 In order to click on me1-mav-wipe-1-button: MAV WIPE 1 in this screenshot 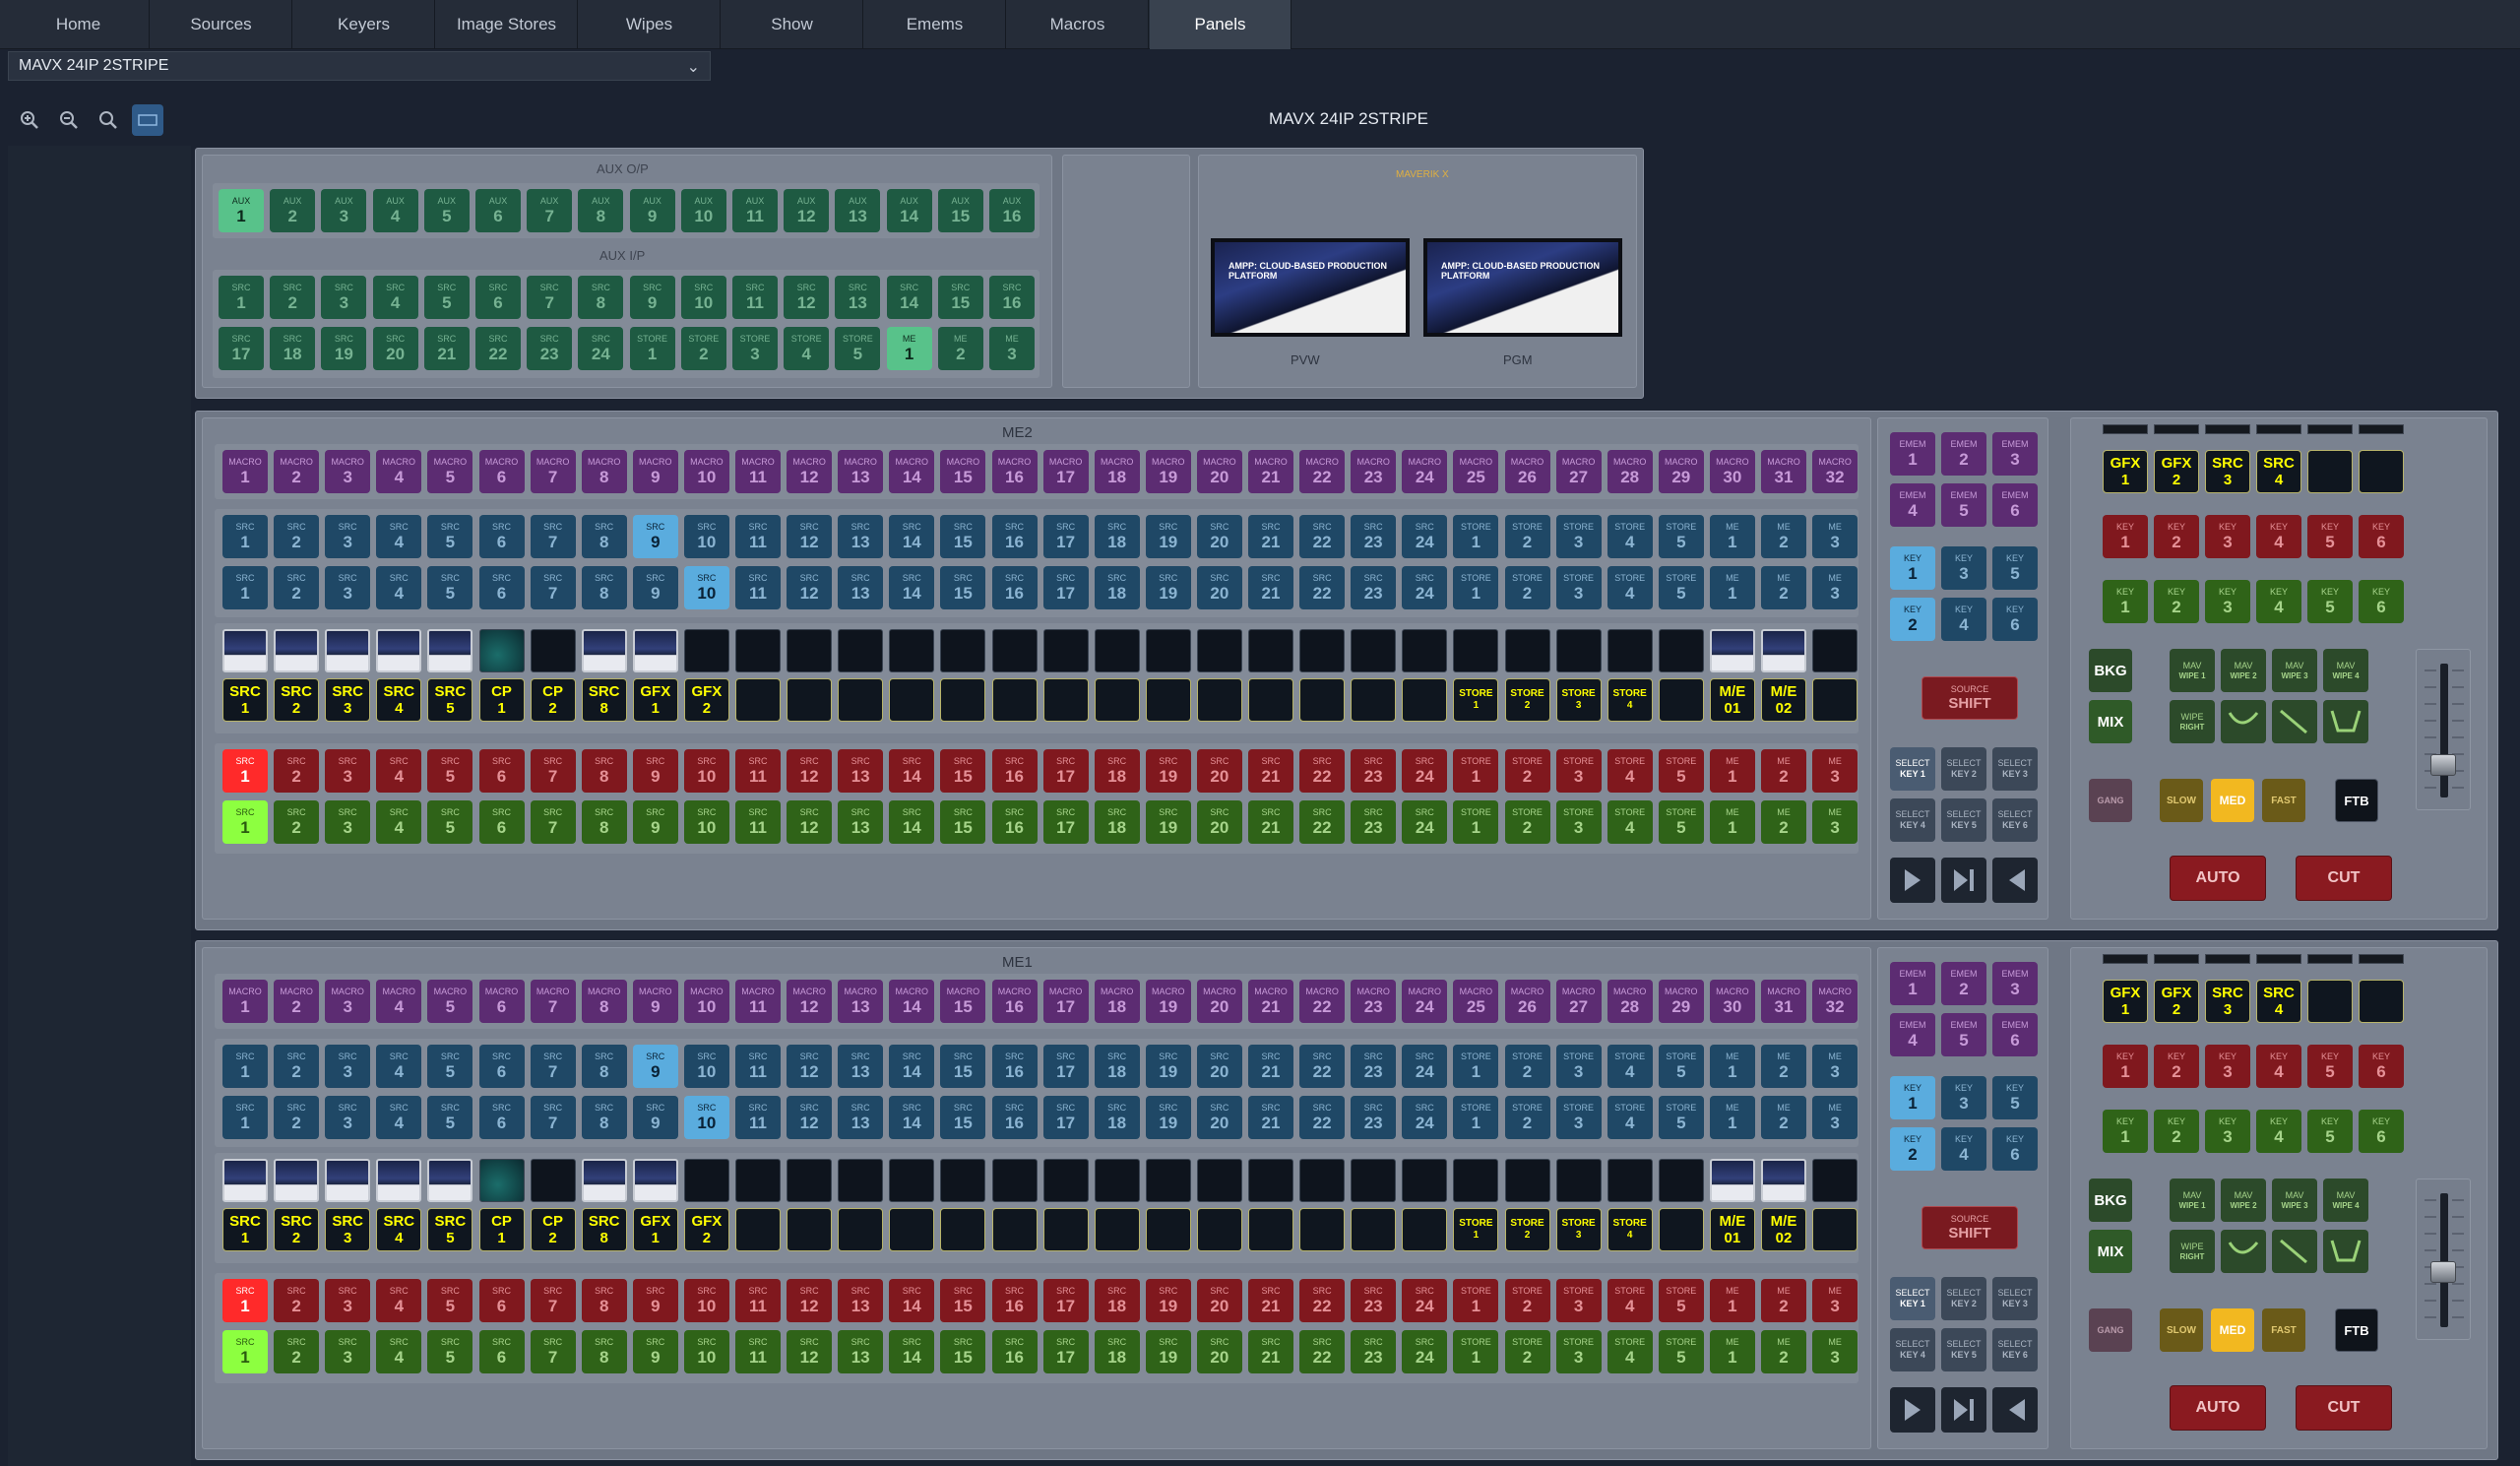, I will do `click(2192, 1201)`.